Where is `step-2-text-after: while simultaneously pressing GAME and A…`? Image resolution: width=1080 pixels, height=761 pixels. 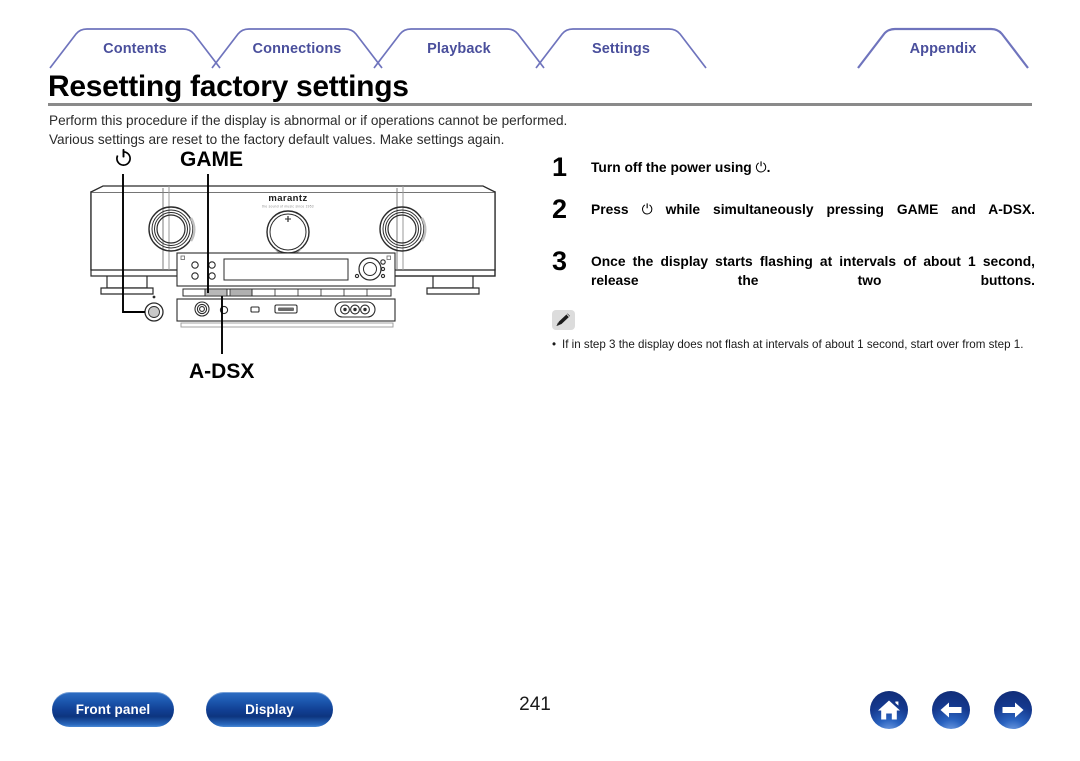 step-2-text-after: while simultaneously pressing GAME and A… is located at coordinates (843, 209).